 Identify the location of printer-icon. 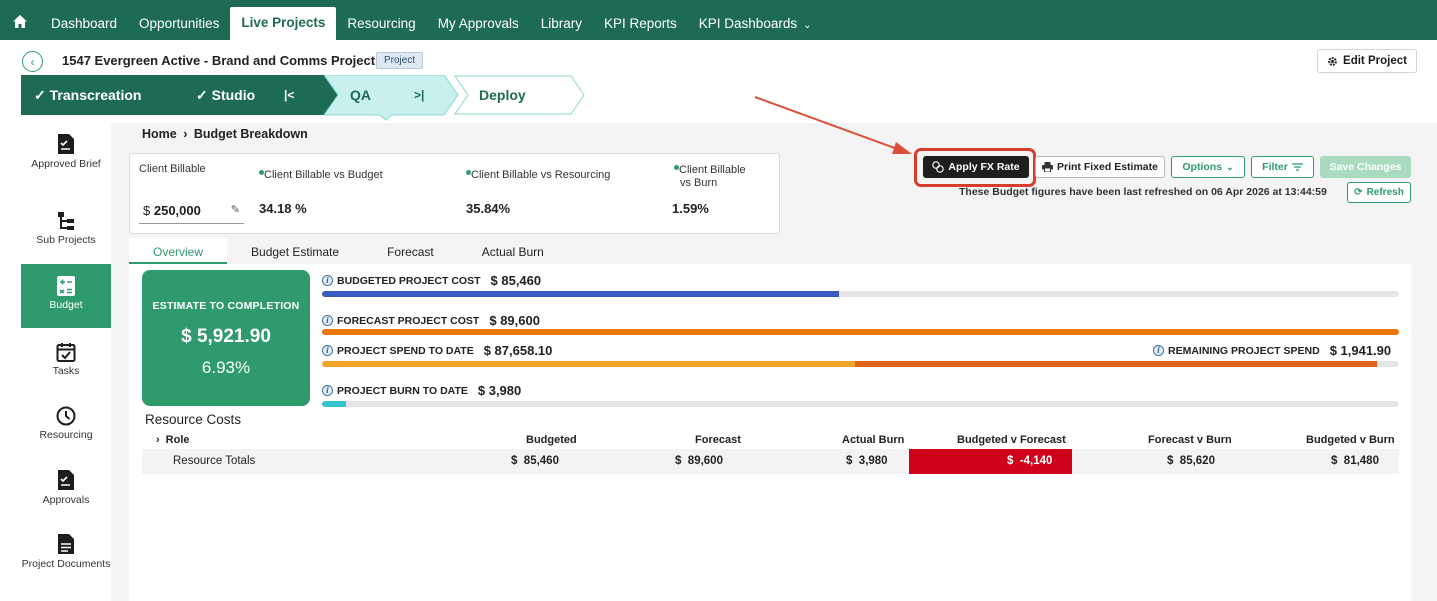
(1048, 167).